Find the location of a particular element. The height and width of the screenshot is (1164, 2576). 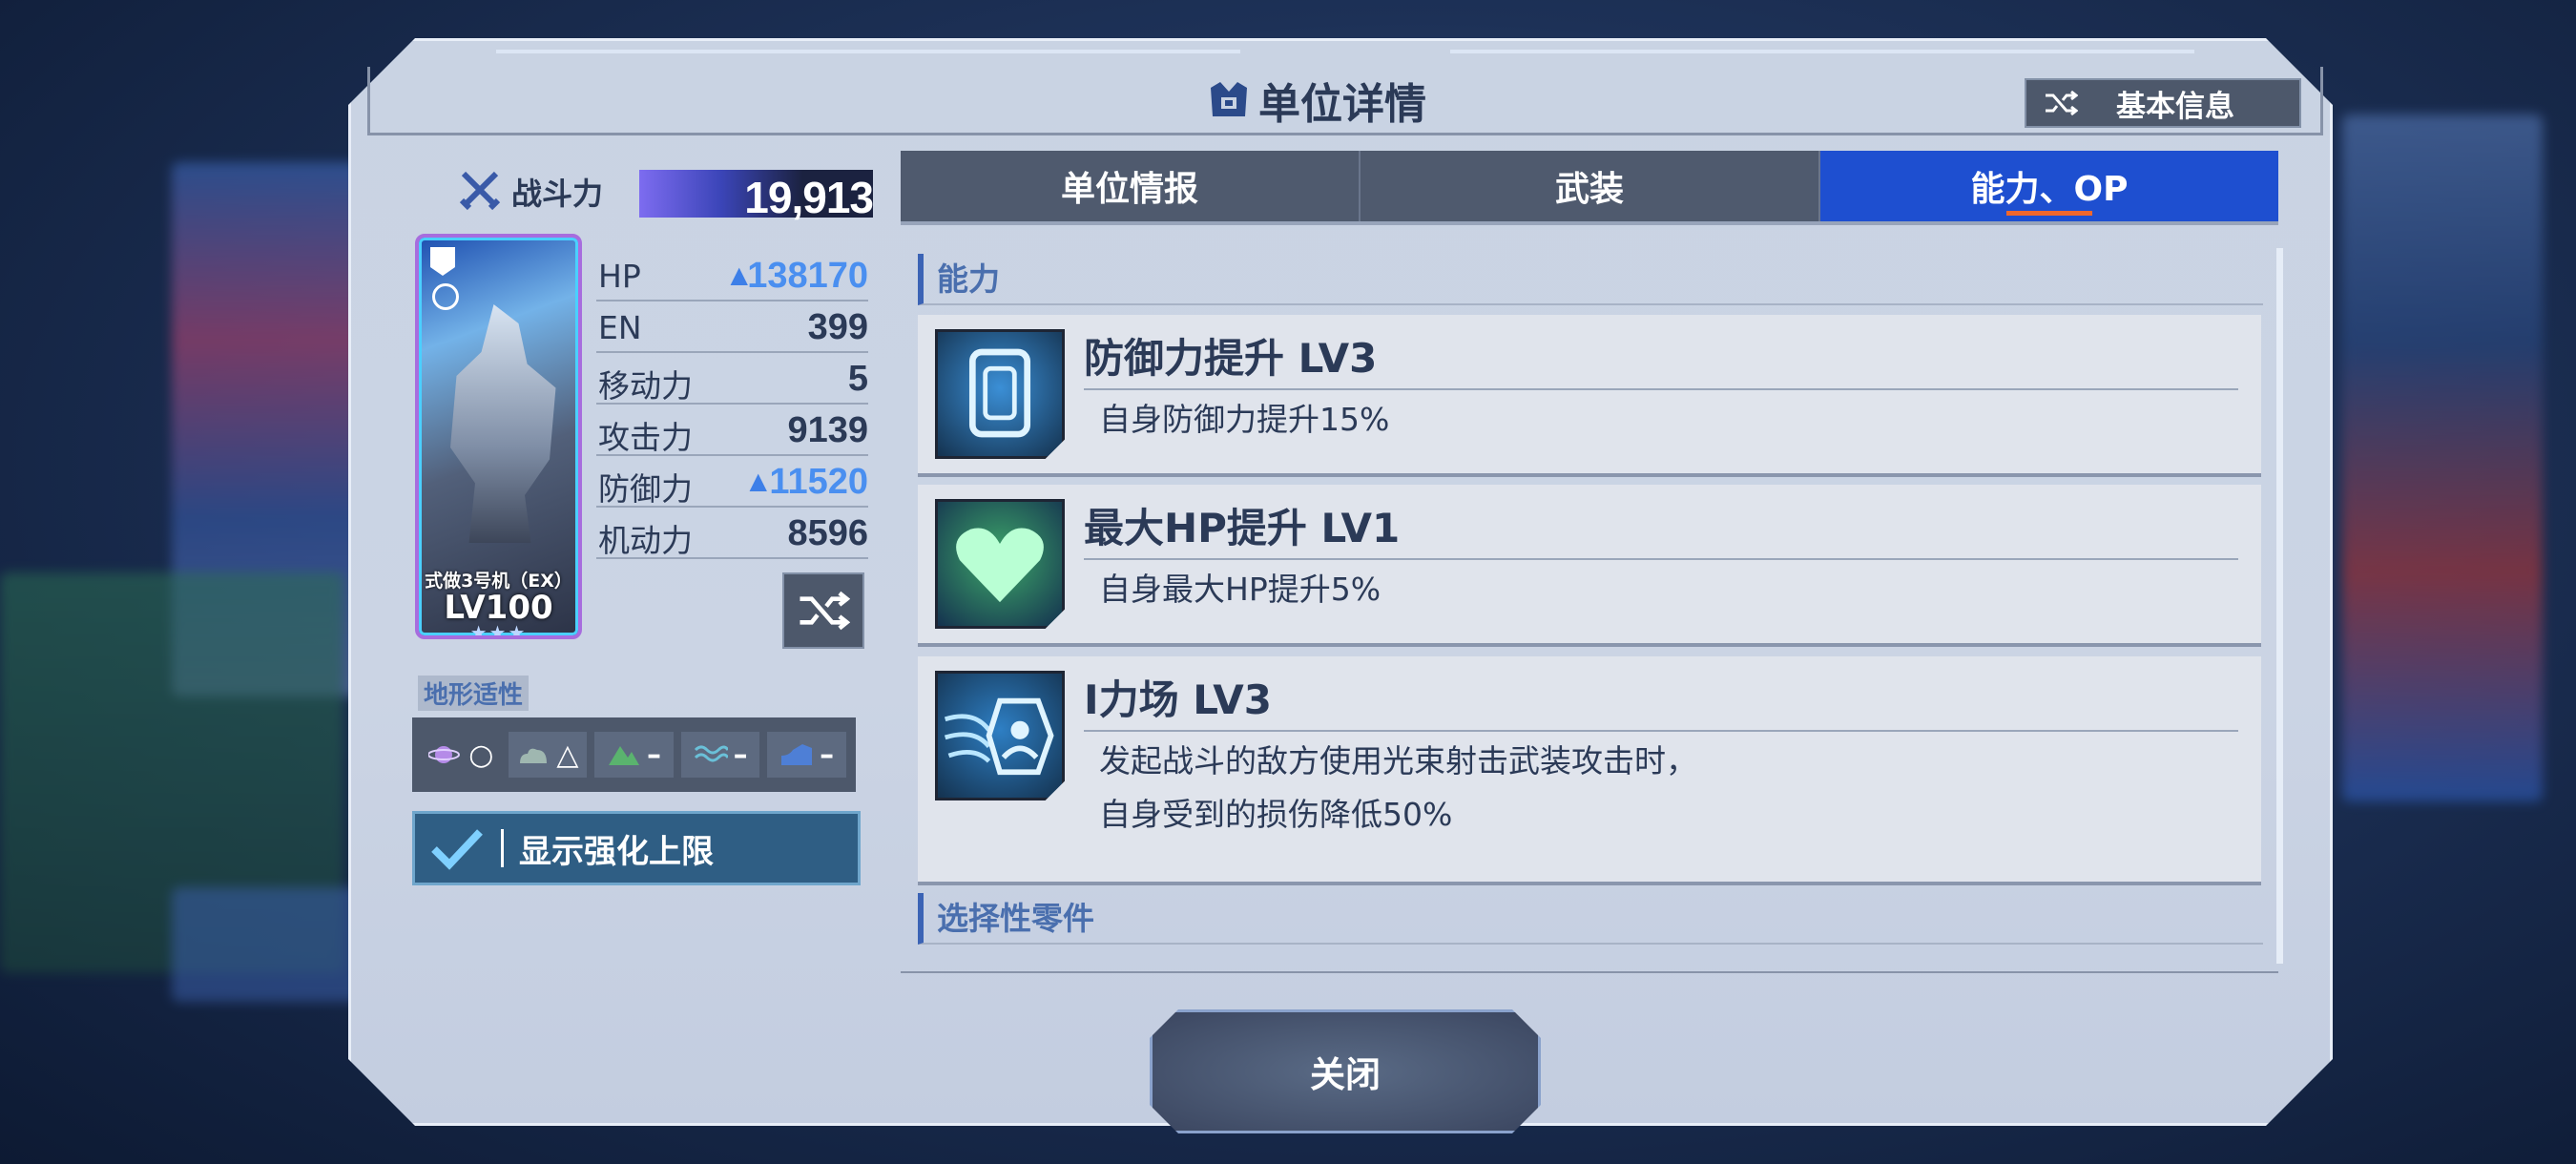

i-field-icon is located at coordinates (1000, 736).